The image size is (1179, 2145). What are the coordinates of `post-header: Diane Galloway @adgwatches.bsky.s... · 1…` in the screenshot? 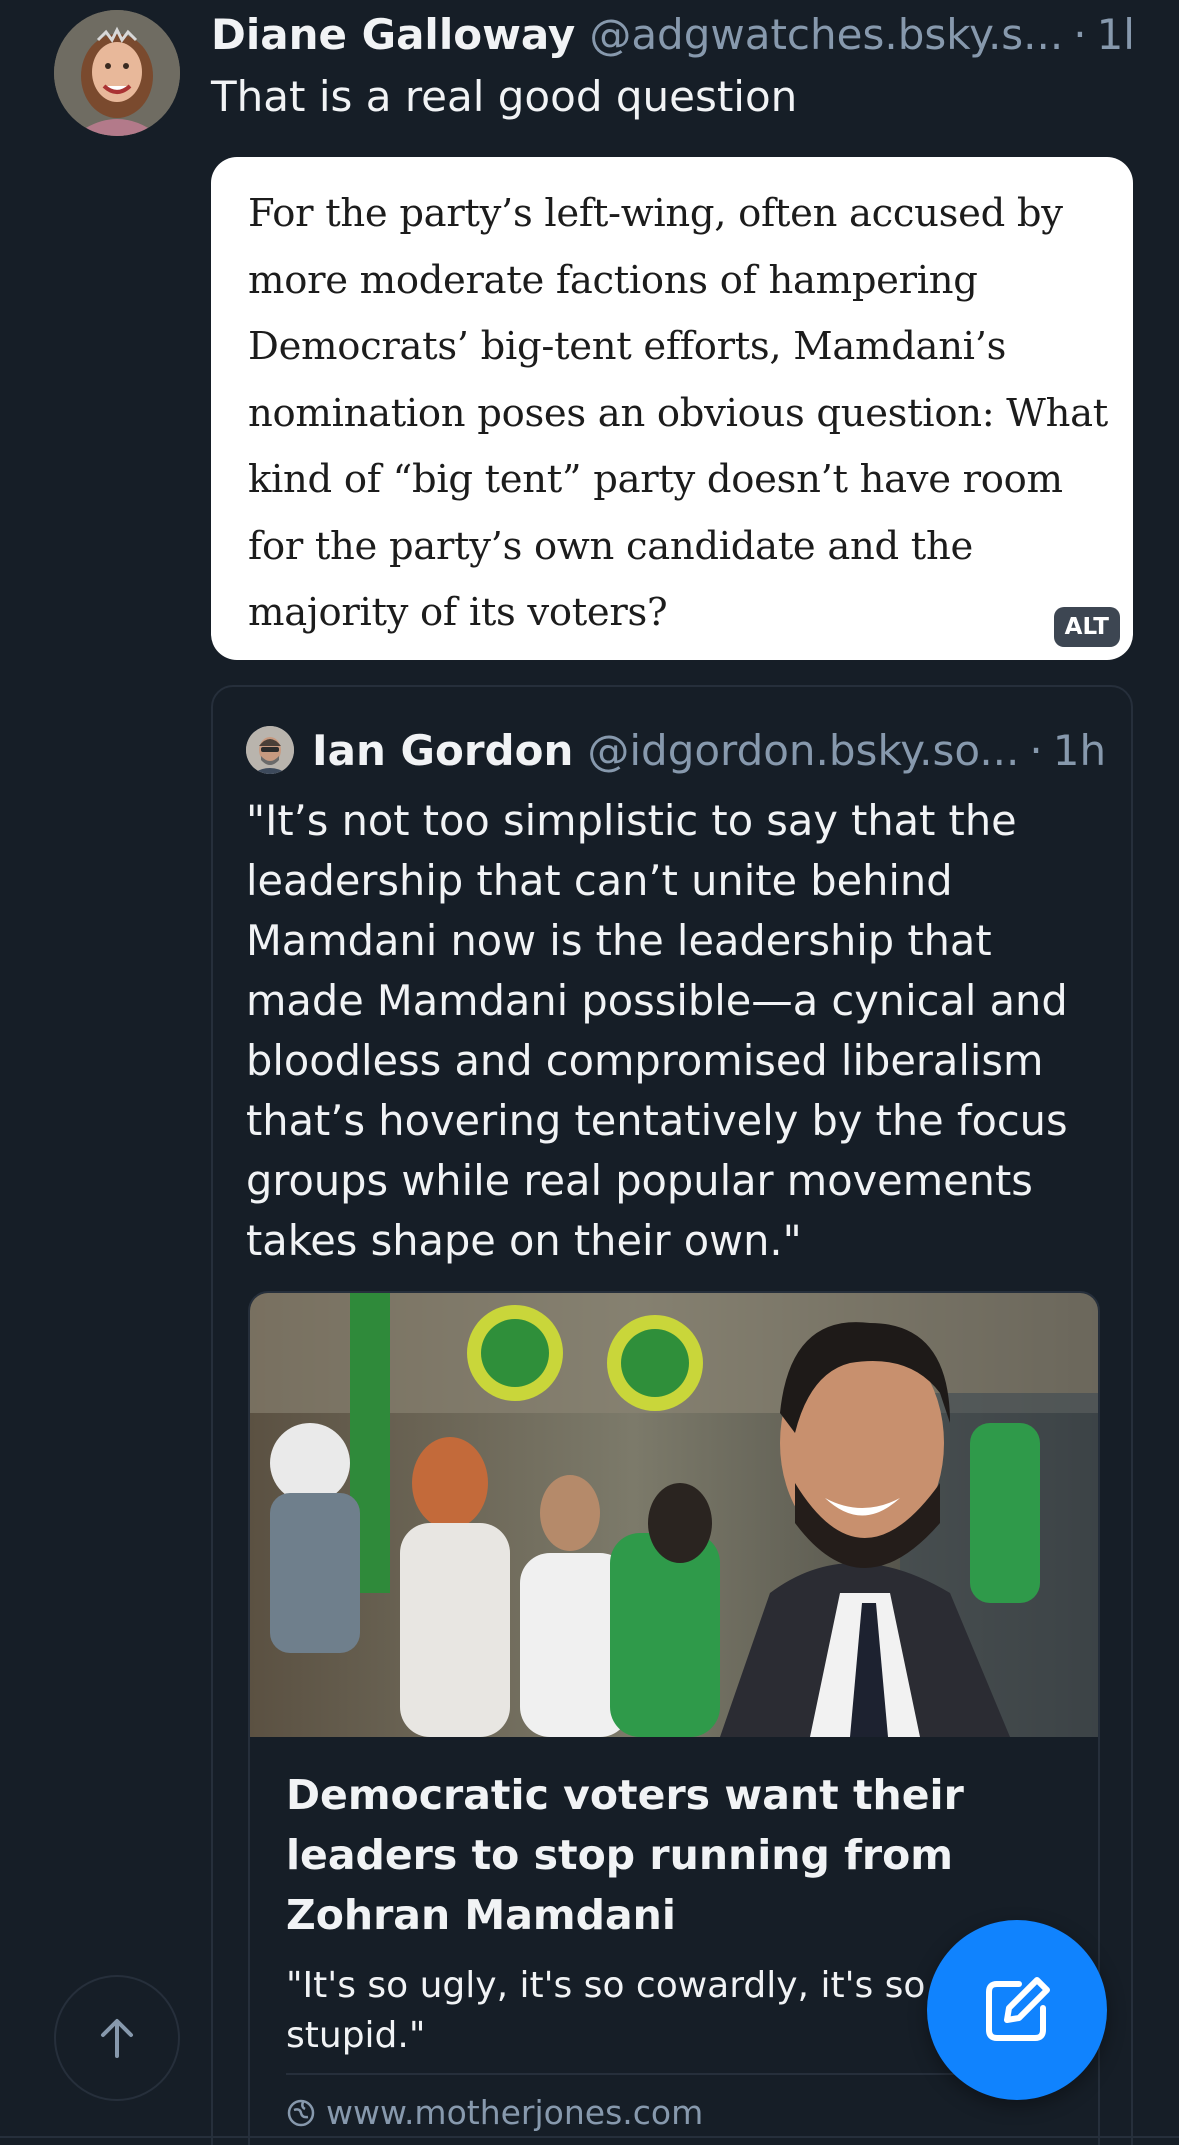 It's located at (671, 34).